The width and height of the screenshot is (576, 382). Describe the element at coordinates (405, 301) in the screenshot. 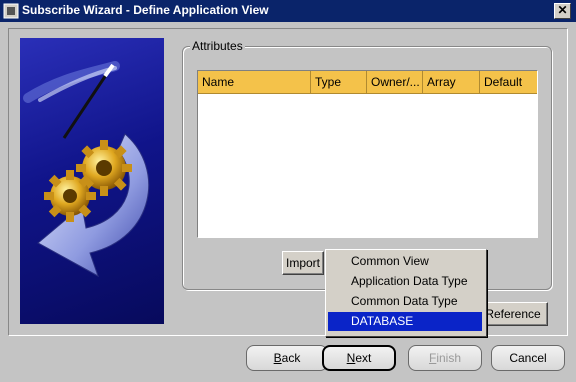

I see `menu-item-common-data-type: Common Data Type` at that location.